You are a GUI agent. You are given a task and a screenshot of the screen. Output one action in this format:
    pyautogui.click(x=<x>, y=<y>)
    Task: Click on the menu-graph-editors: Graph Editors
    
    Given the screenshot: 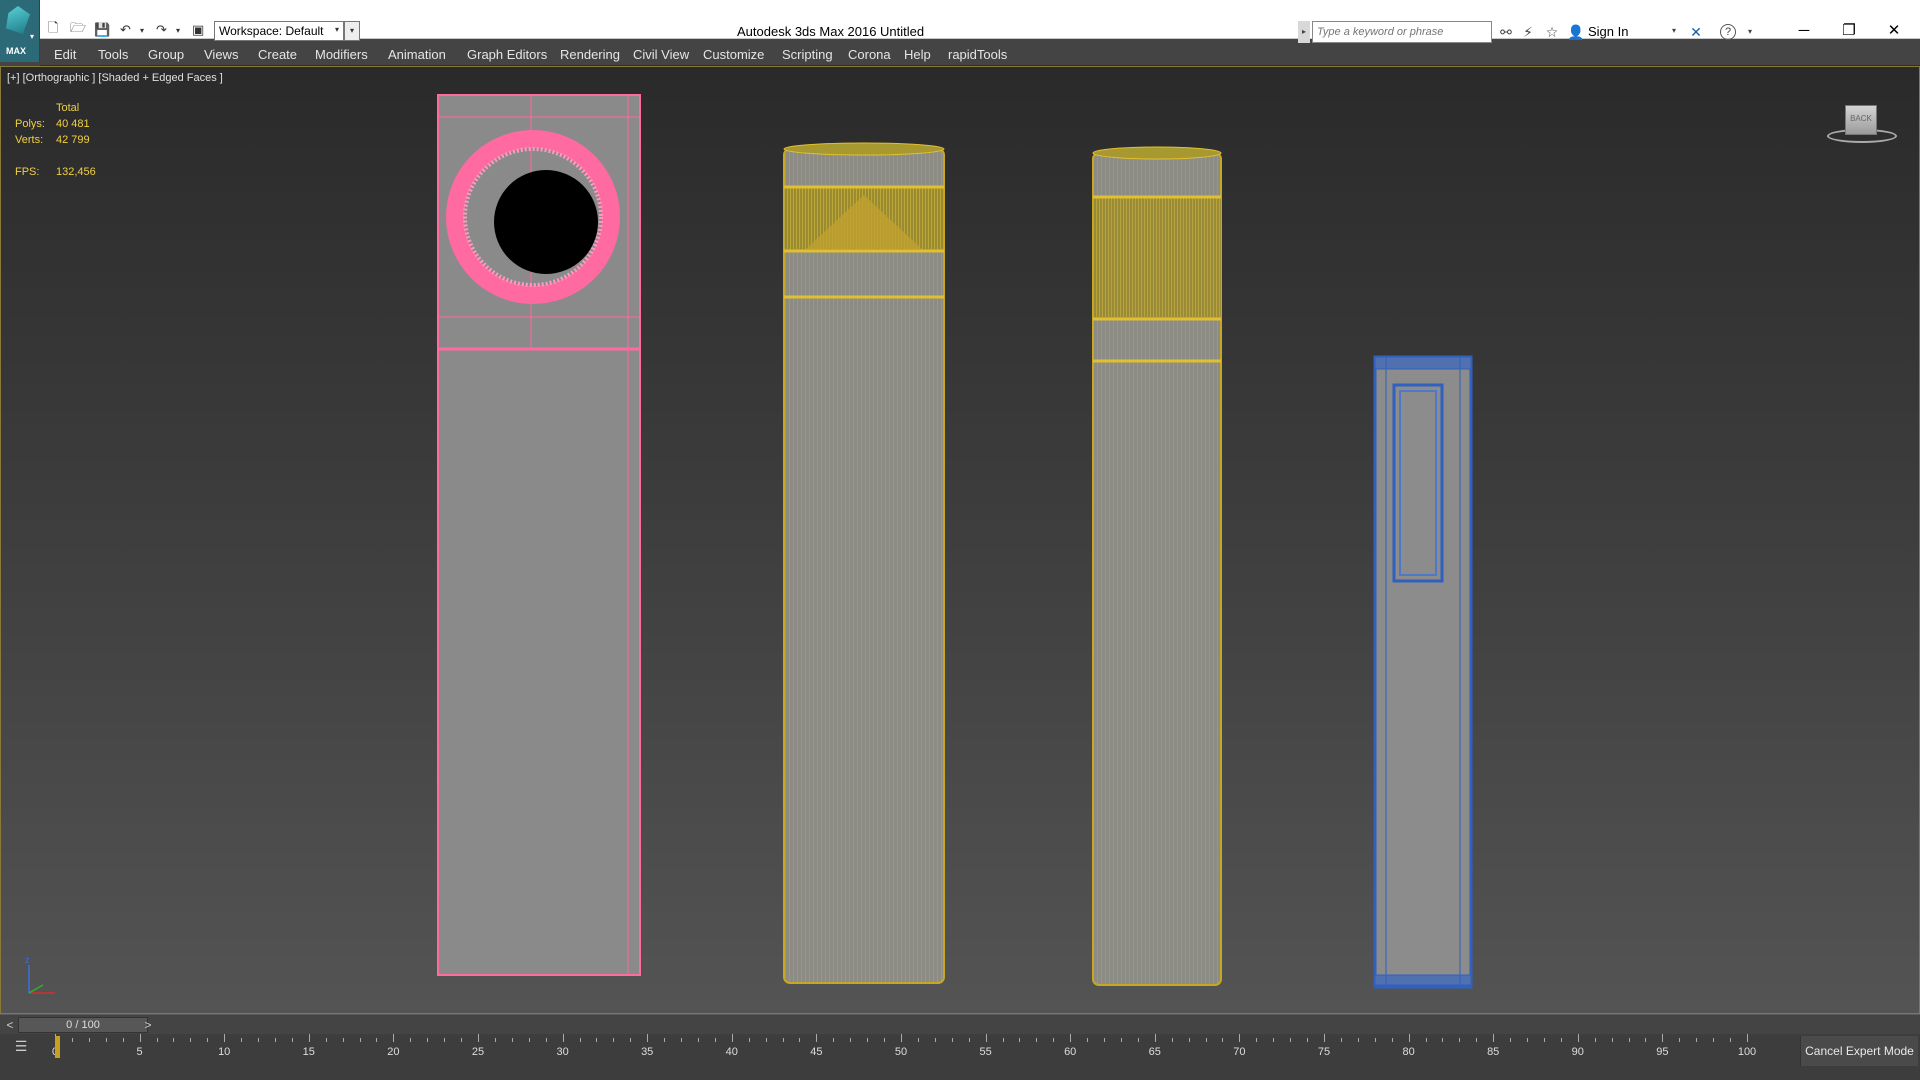 What is the action you would take?
    pyautogui.click(x=507, y=54)
    